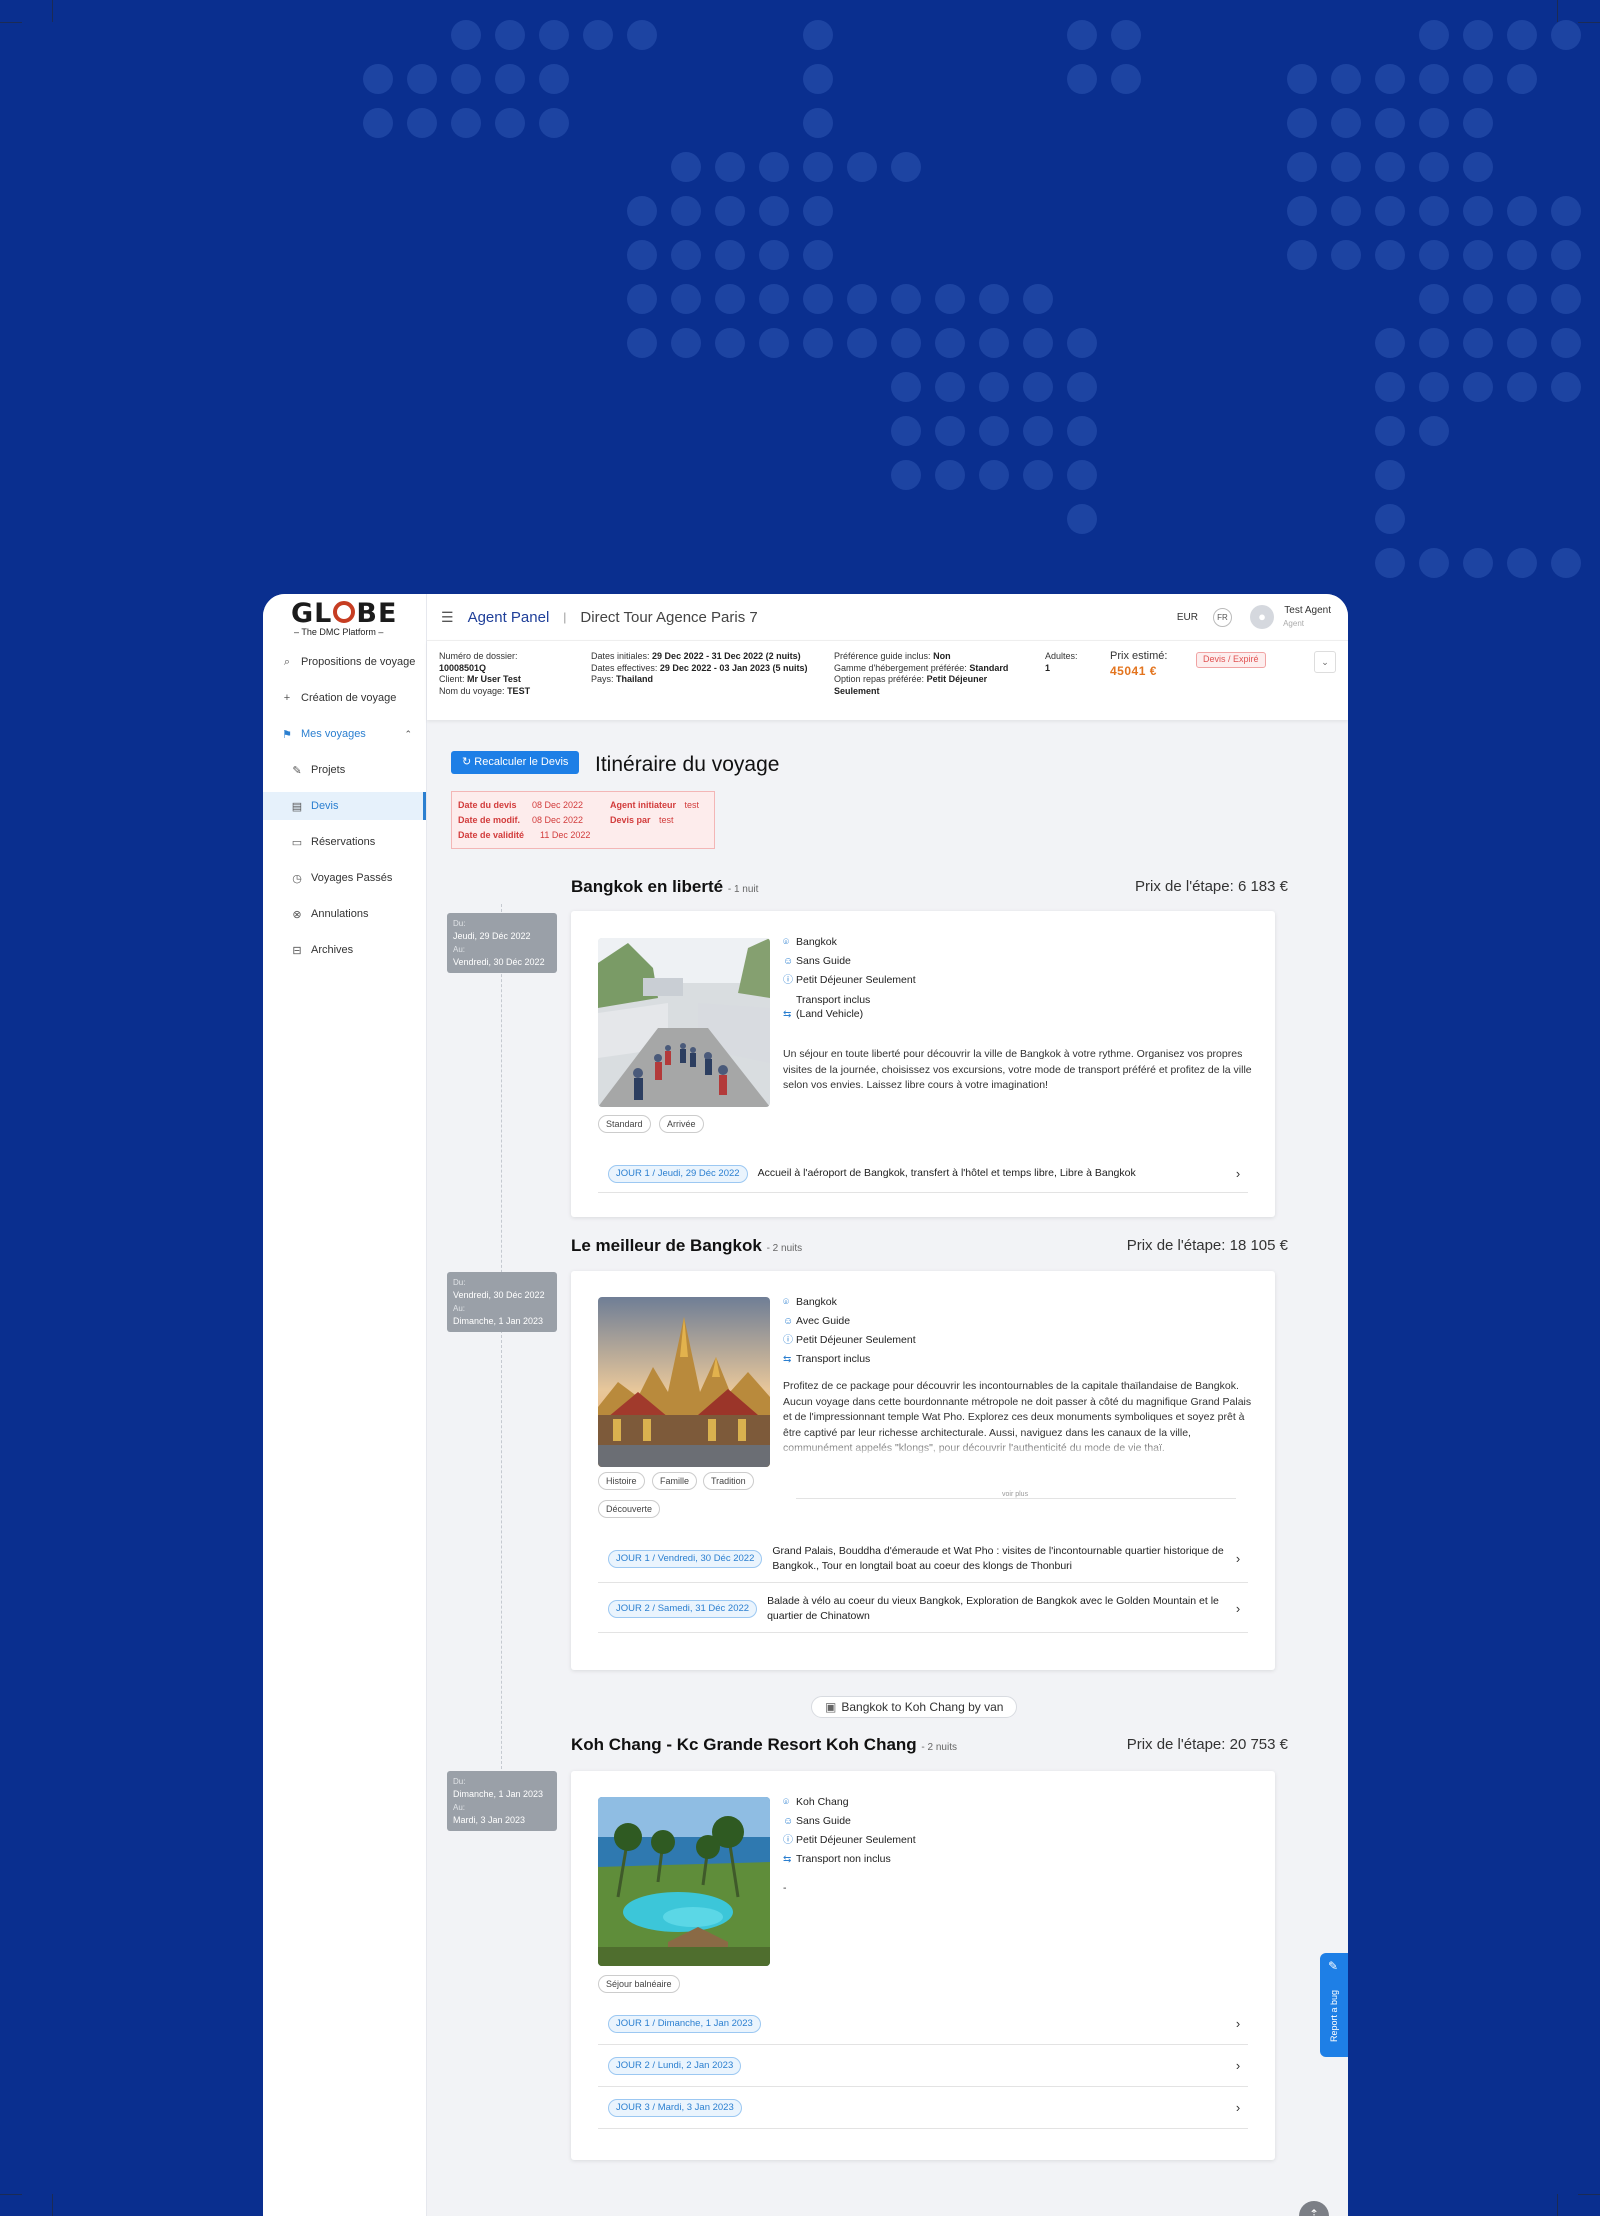 The image size is (1600, 2216). Describe the element at coordinates (1262, 617) in the screenshot. I see `avatar: ●` at that location.